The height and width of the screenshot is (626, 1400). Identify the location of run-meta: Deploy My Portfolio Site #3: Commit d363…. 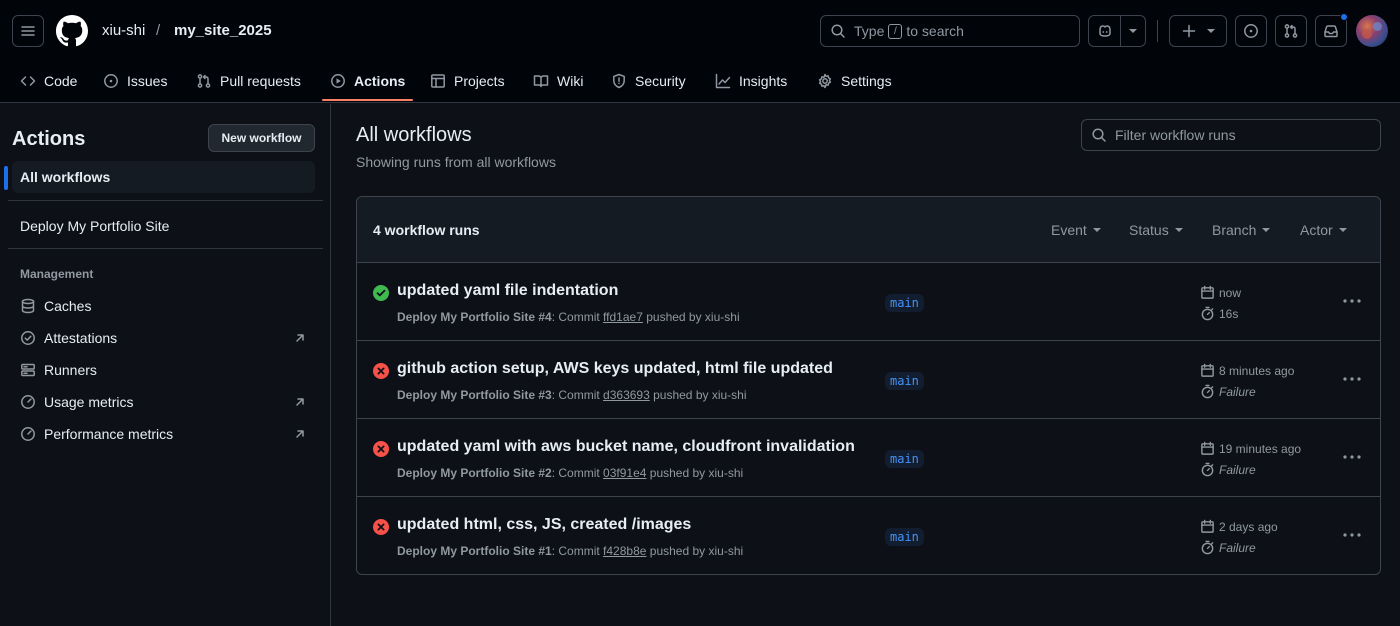
(572, 395).